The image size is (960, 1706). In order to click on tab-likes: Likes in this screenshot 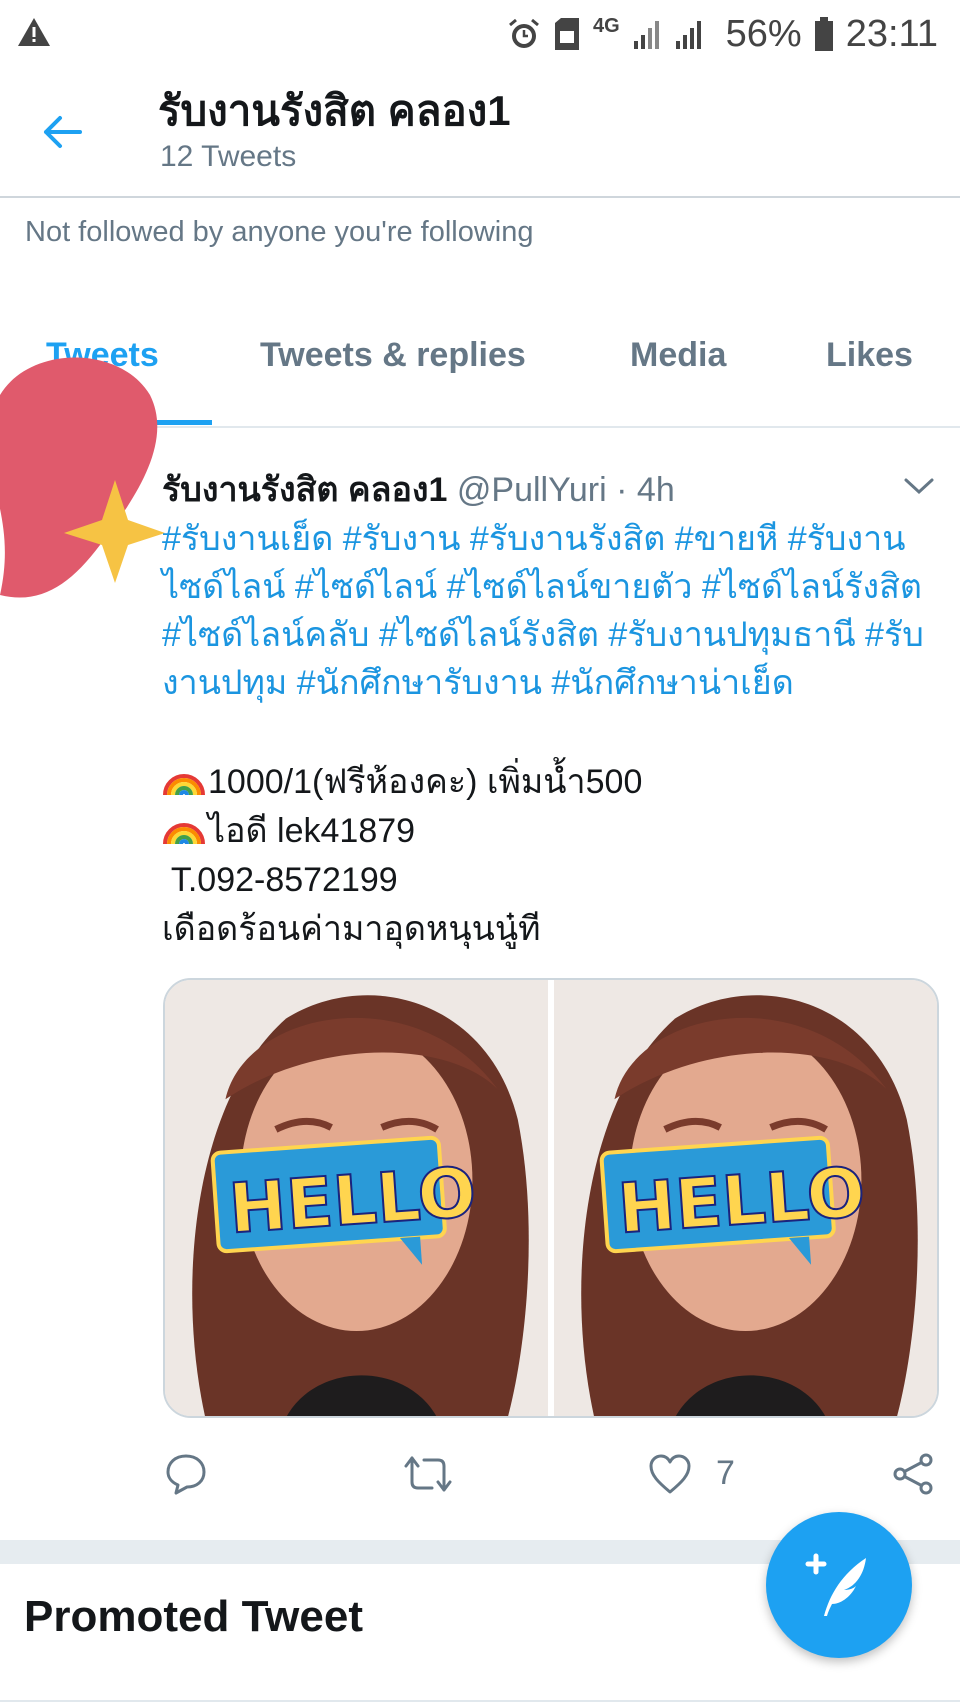, I will do `click(869, 355)`.